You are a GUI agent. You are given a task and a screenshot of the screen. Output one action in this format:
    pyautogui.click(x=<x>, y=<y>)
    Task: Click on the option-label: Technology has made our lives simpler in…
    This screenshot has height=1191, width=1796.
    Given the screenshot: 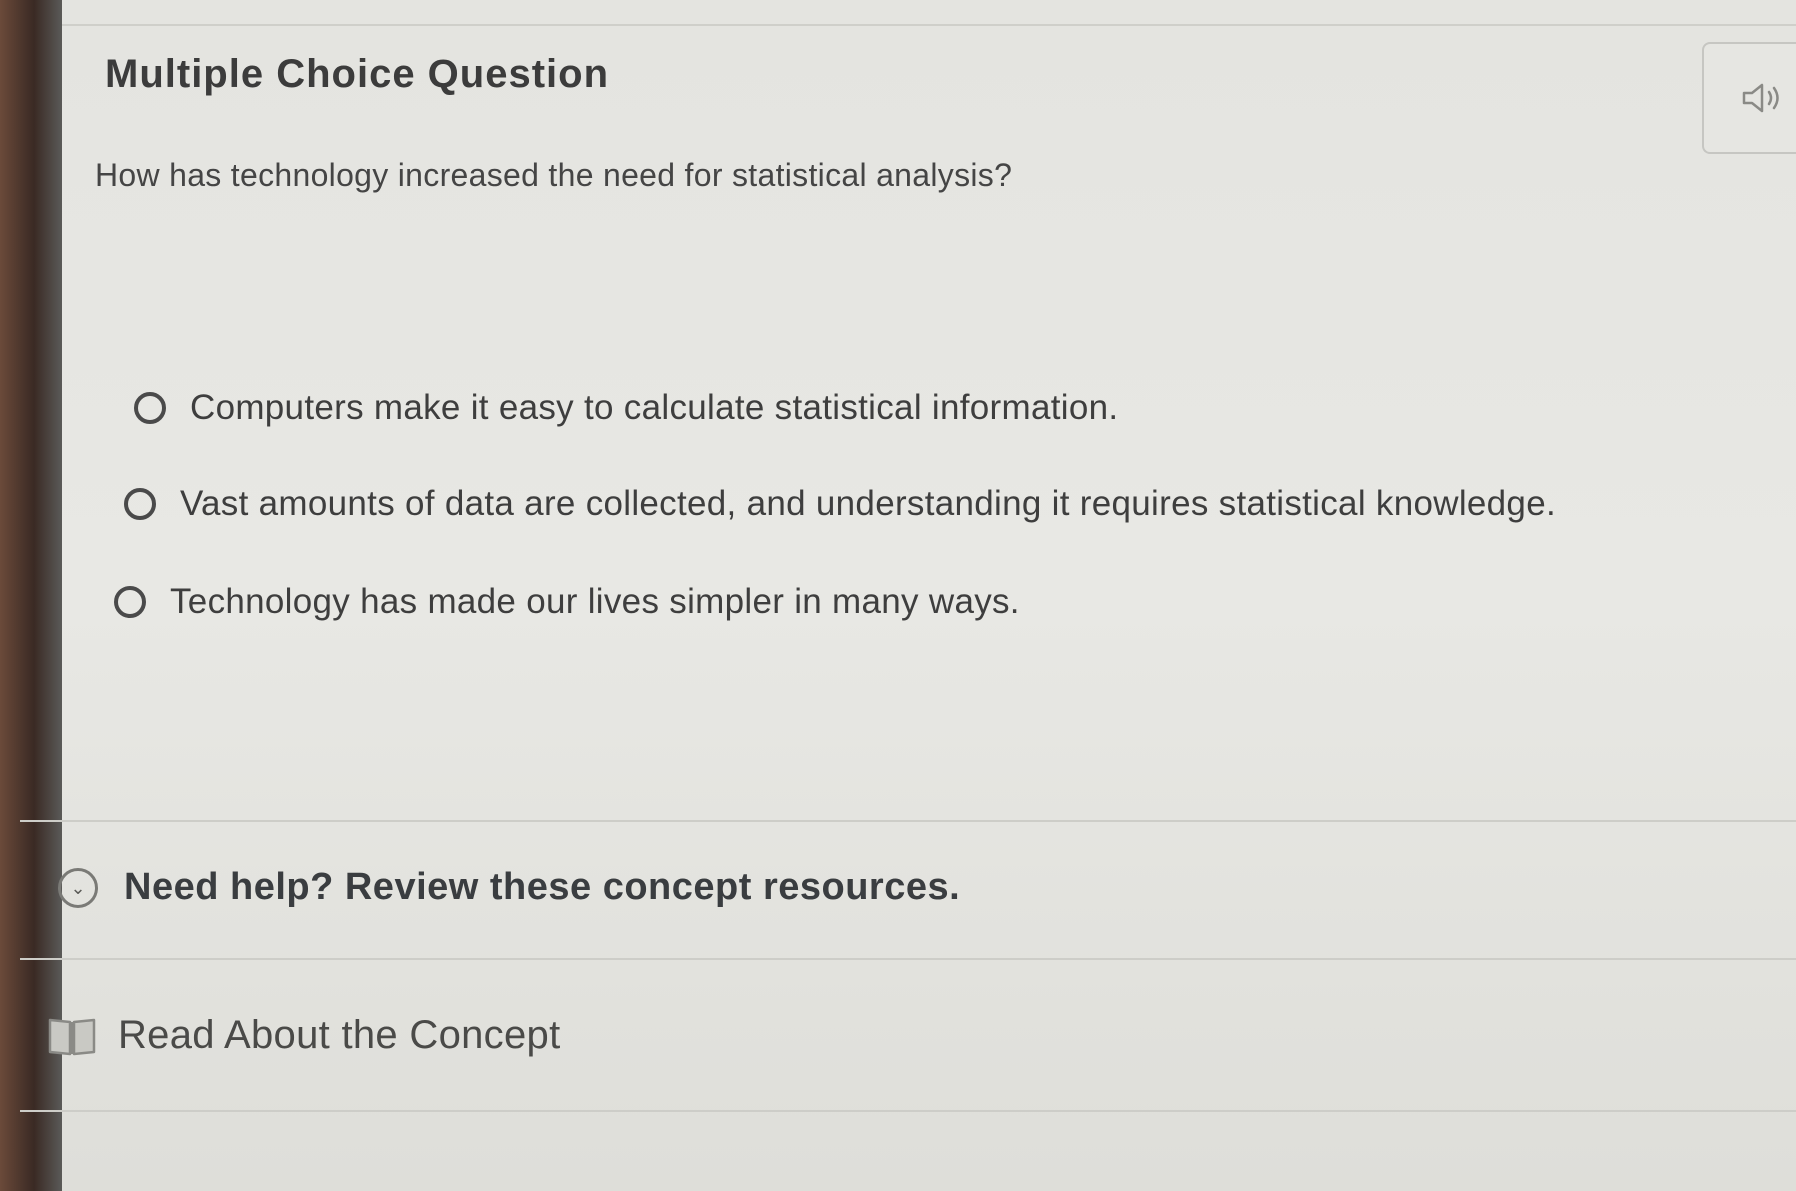 What is the action you would take?
    pyautogui.click(x=595, y=602)
    